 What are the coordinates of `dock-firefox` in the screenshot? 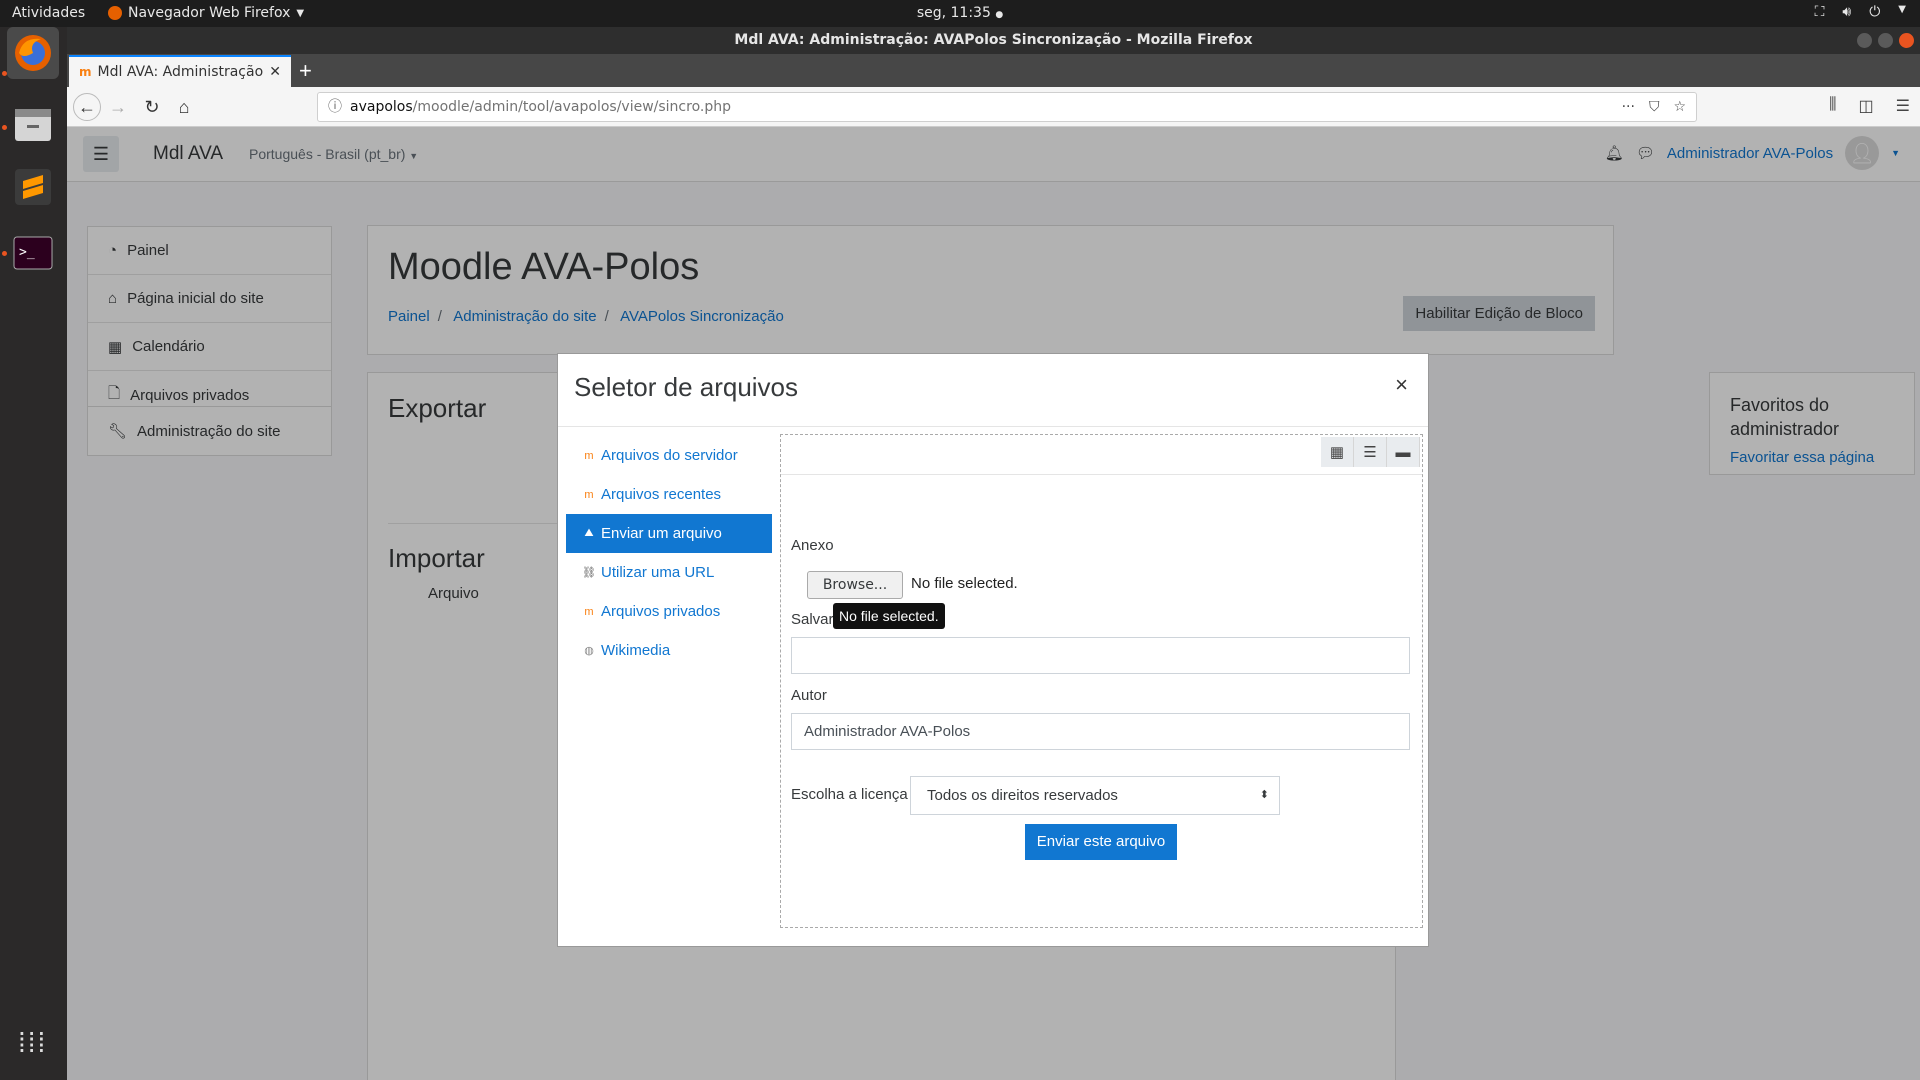 It's located at (33, 53).